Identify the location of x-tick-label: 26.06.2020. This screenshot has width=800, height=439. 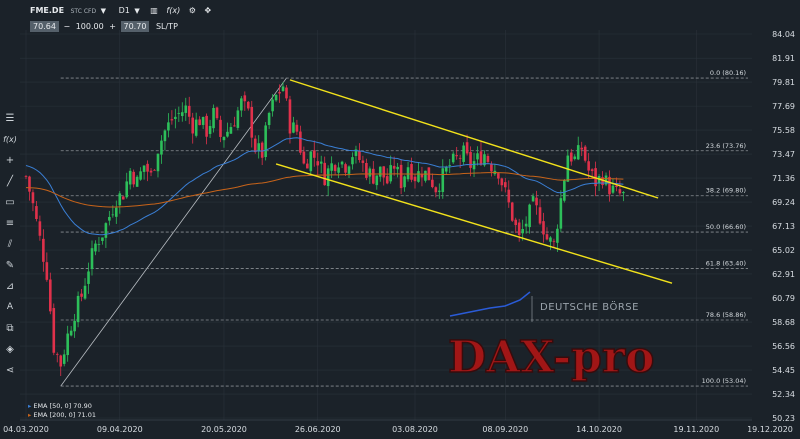
(318, 429).